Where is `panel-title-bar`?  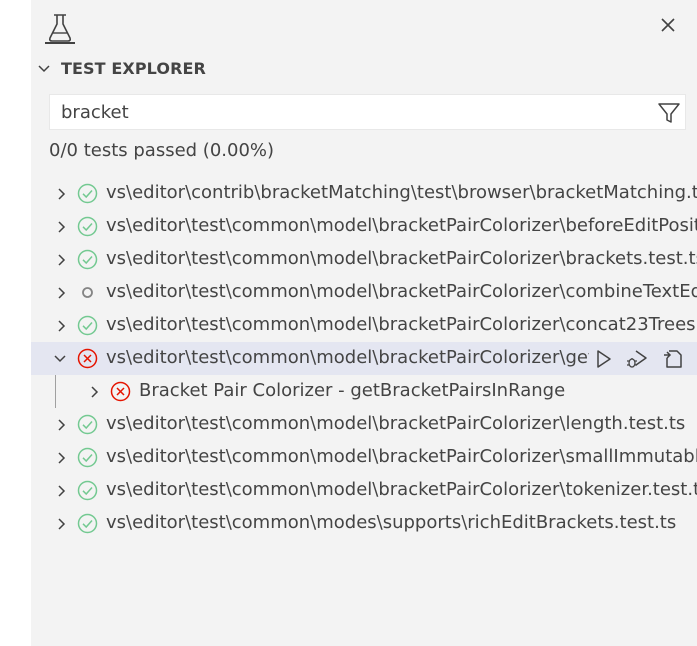
panel-title-bar is located at coordinates (364, 25).